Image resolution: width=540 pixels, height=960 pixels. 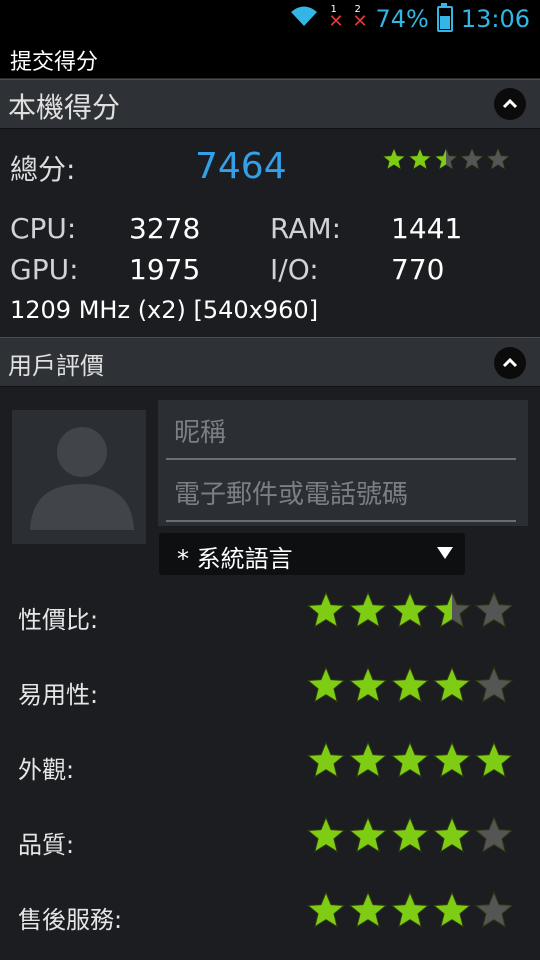 What do you see at coordinates (270, 362) in the screenshot?
I see `user-review-header: 用戶評價` at bounding box center [270, 362].